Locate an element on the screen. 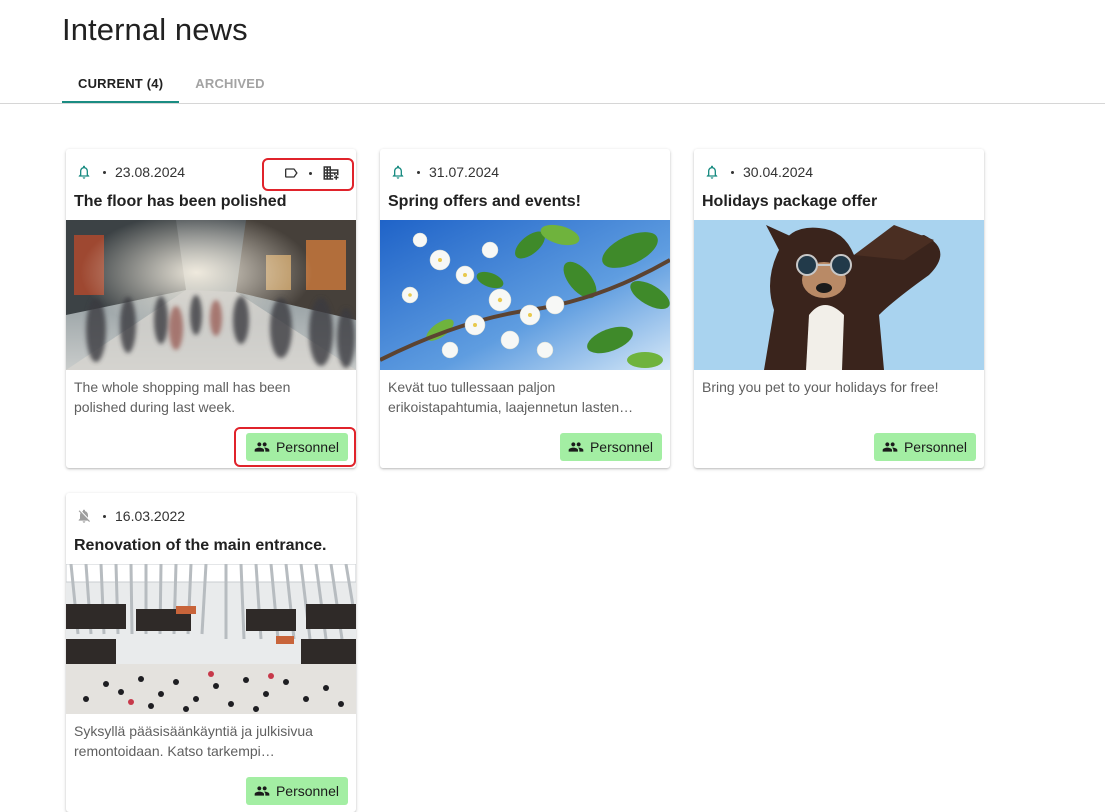 The width and height of the screenshot is (1105, 812). page-title: Internal news is located at coordinates (155, 29).